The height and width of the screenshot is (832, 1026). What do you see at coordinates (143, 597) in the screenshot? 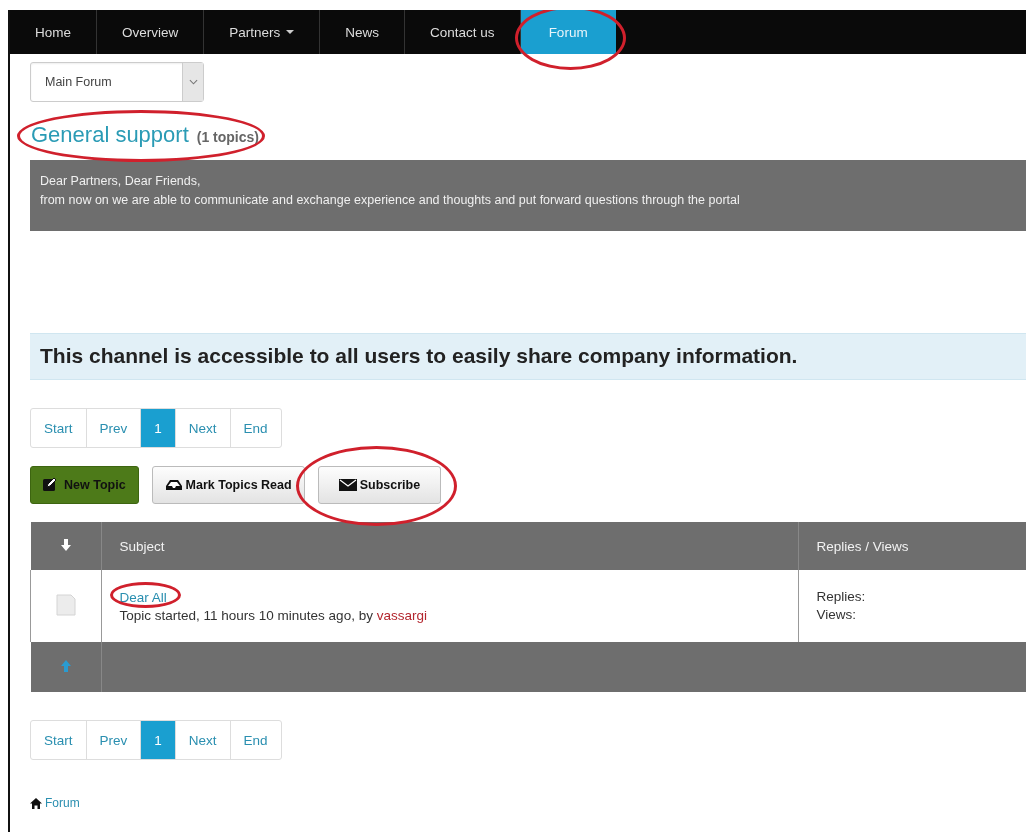
I see `topic-link: Dear All` at bounding box center [143, 597].